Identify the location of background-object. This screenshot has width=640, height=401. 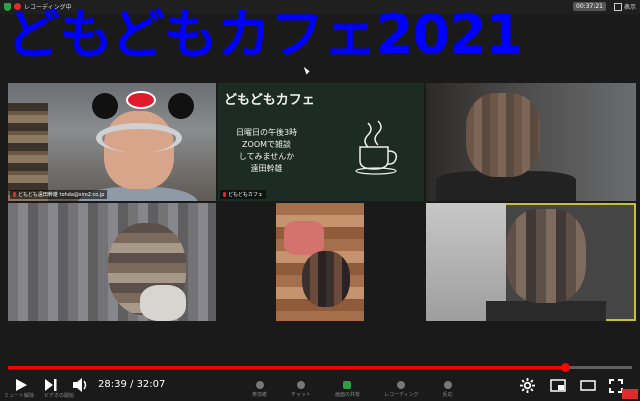
(304, 238).